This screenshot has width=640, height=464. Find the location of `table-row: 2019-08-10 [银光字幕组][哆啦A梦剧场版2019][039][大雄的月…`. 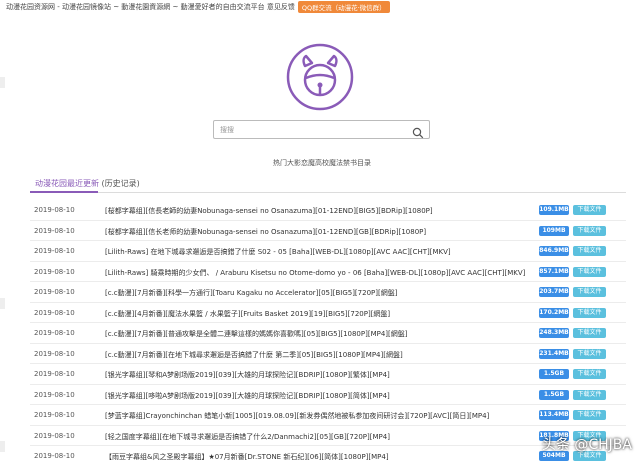

table-row: 2019-08-10 [银光字幕组][哆啦A梦剧场版2019][039][大雄的月… is located at coordinates (328, 395).